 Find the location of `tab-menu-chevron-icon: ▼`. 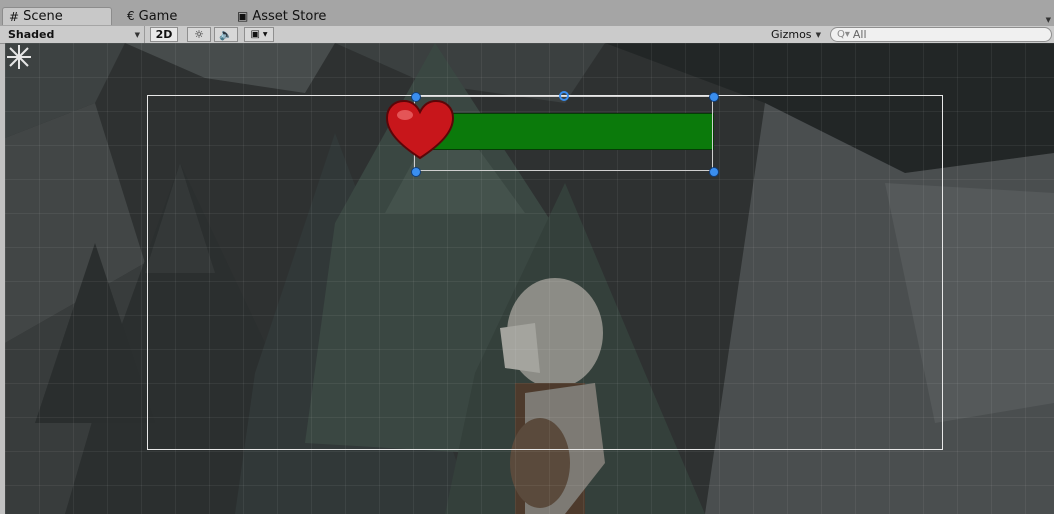

tab-menu-chevron-icon: ▼ is located at coordinates (1048, 20).